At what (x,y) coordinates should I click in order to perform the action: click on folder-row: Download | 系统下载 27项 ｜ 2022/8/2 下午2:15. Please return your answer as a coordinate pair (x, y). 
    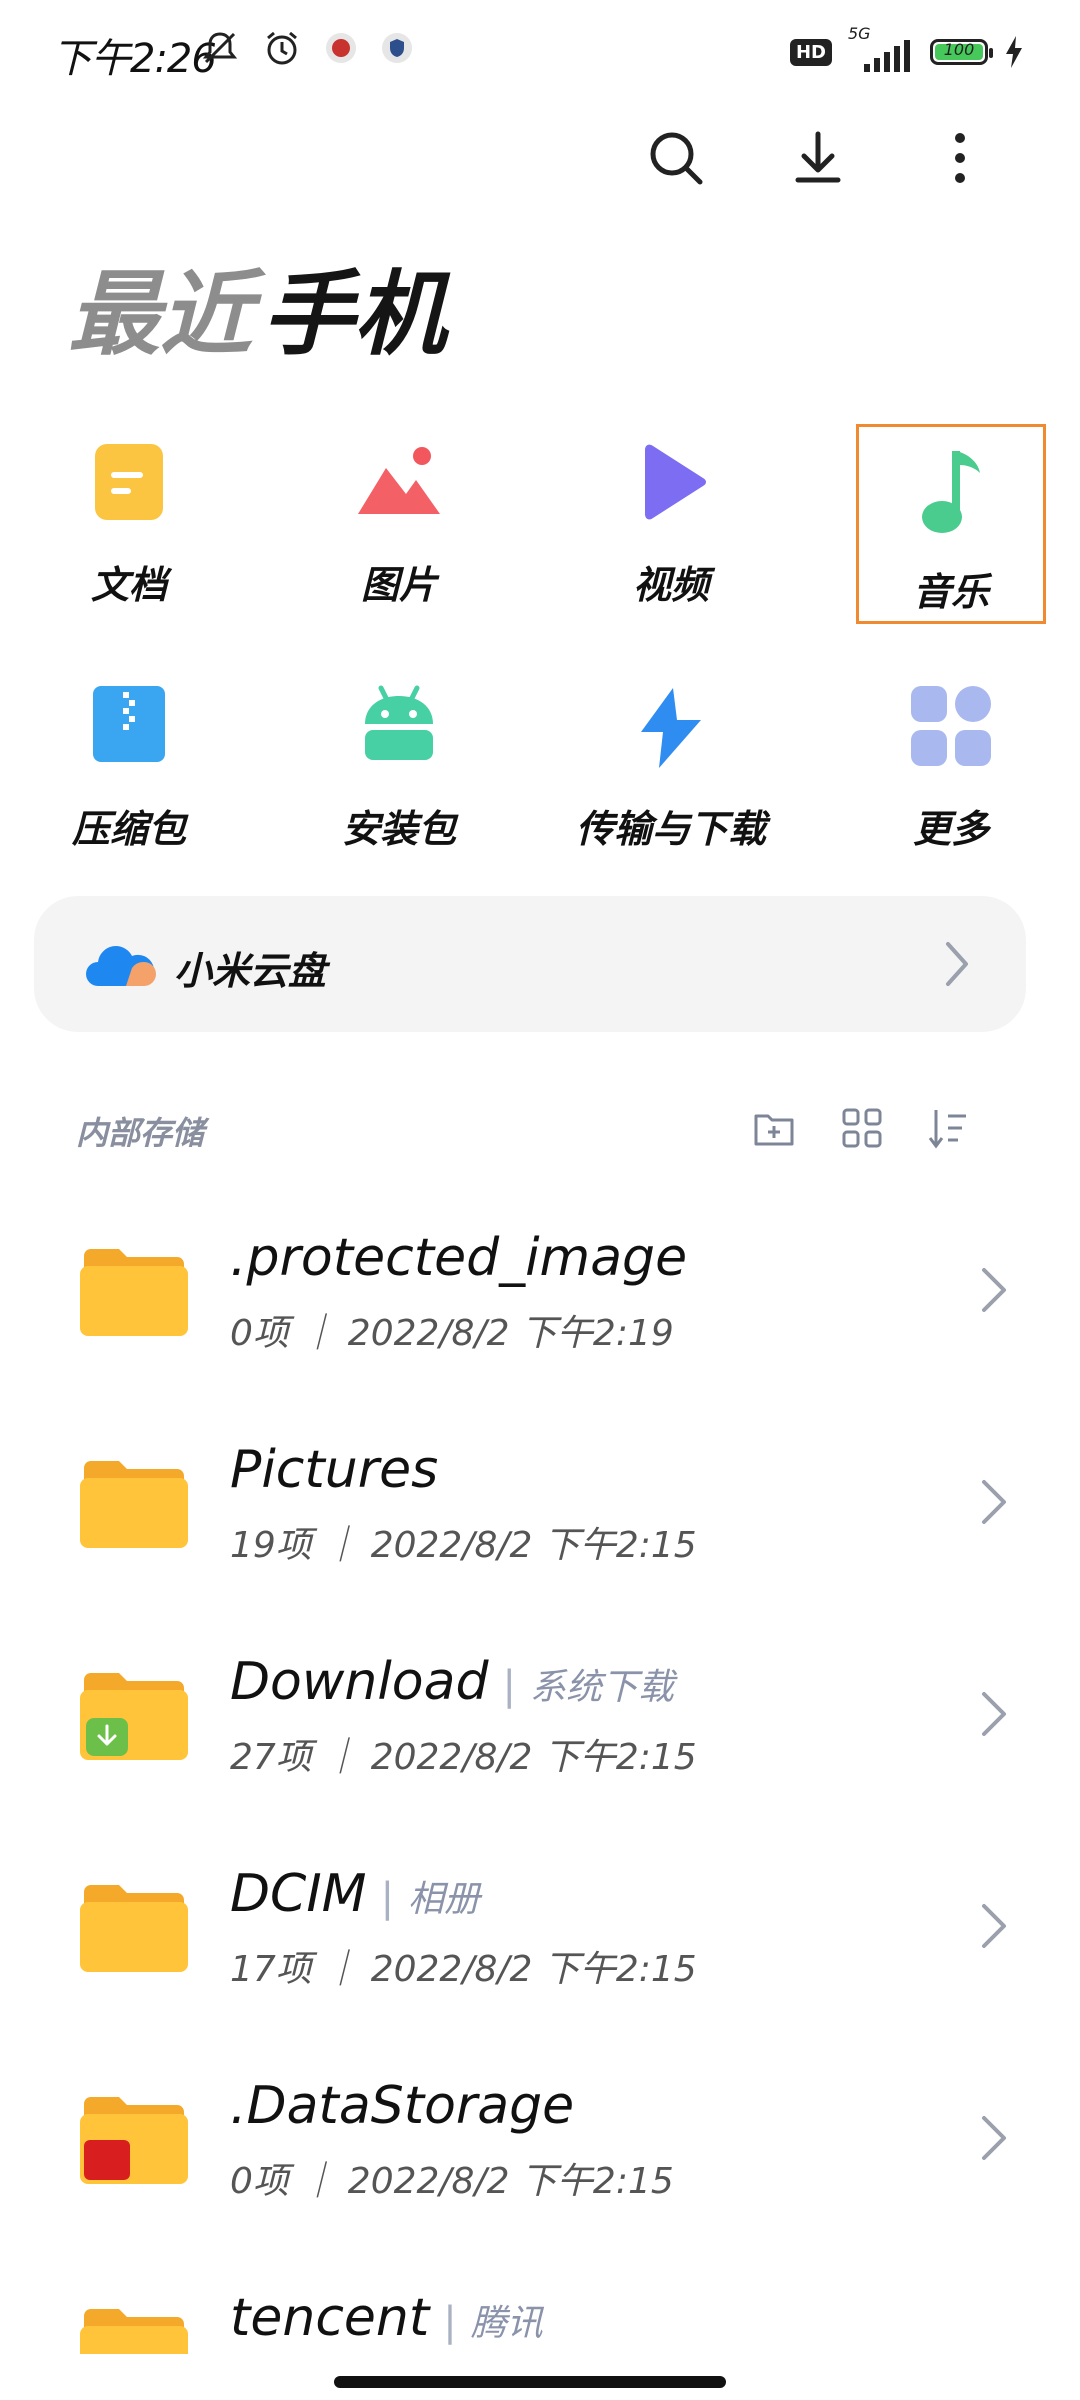
    Looking at the image, I should click on (540, 1720).